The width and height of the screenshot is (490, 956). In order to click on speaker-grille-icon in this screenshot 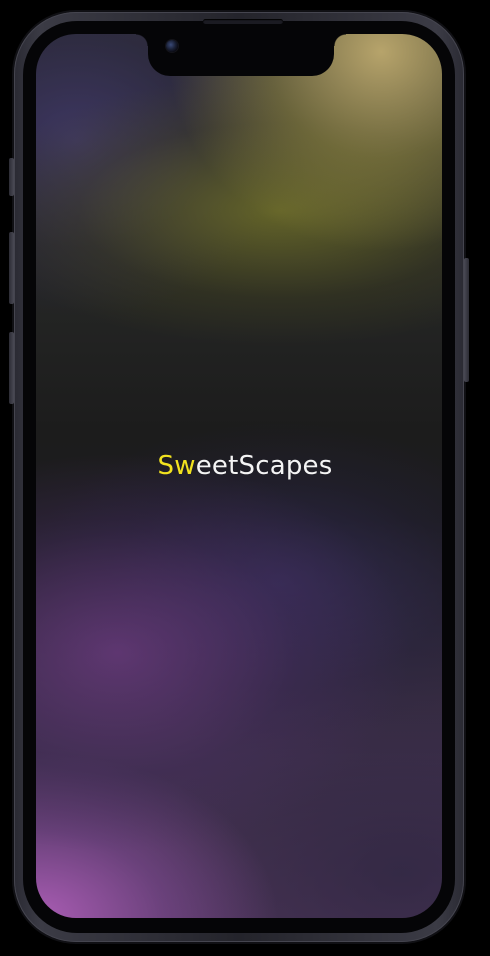, I will do `click(243, 21)`.